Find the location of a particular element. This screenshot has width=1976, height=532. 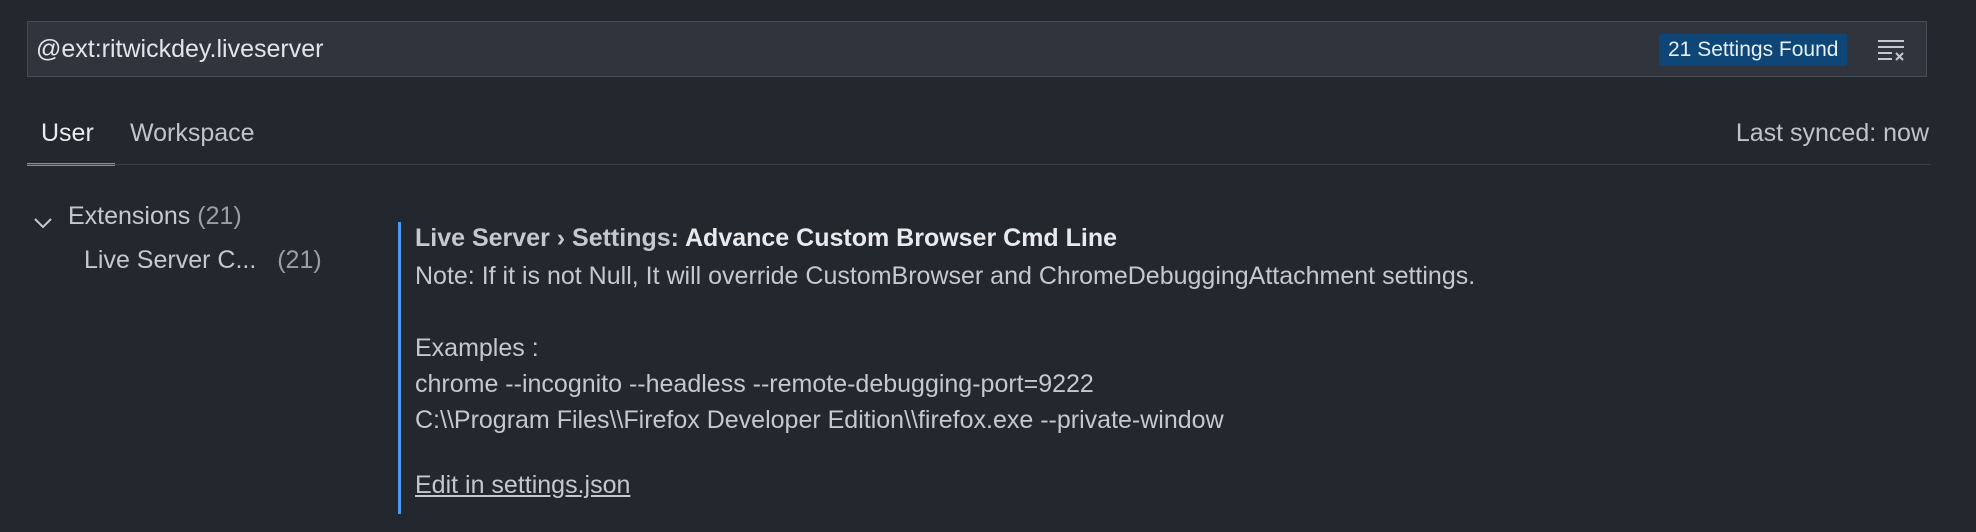

setting-description-examples-heading: Examples : is located at coordinates (477, 348).